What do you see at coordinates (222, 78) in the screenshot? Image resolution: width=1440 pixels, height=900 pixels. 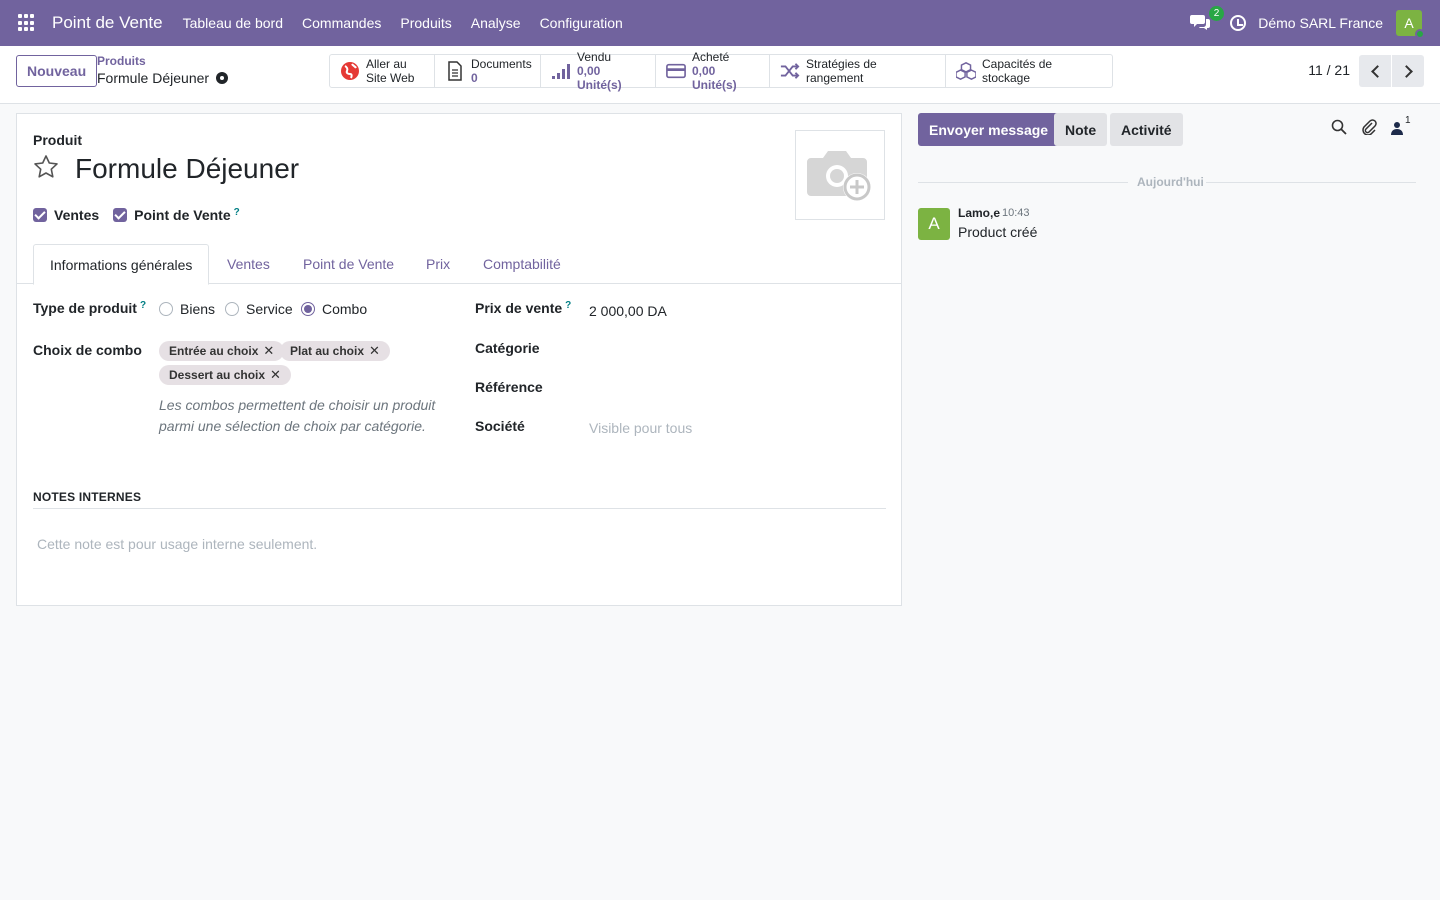 I see `gear-icon` at bounding box center [222, 78].